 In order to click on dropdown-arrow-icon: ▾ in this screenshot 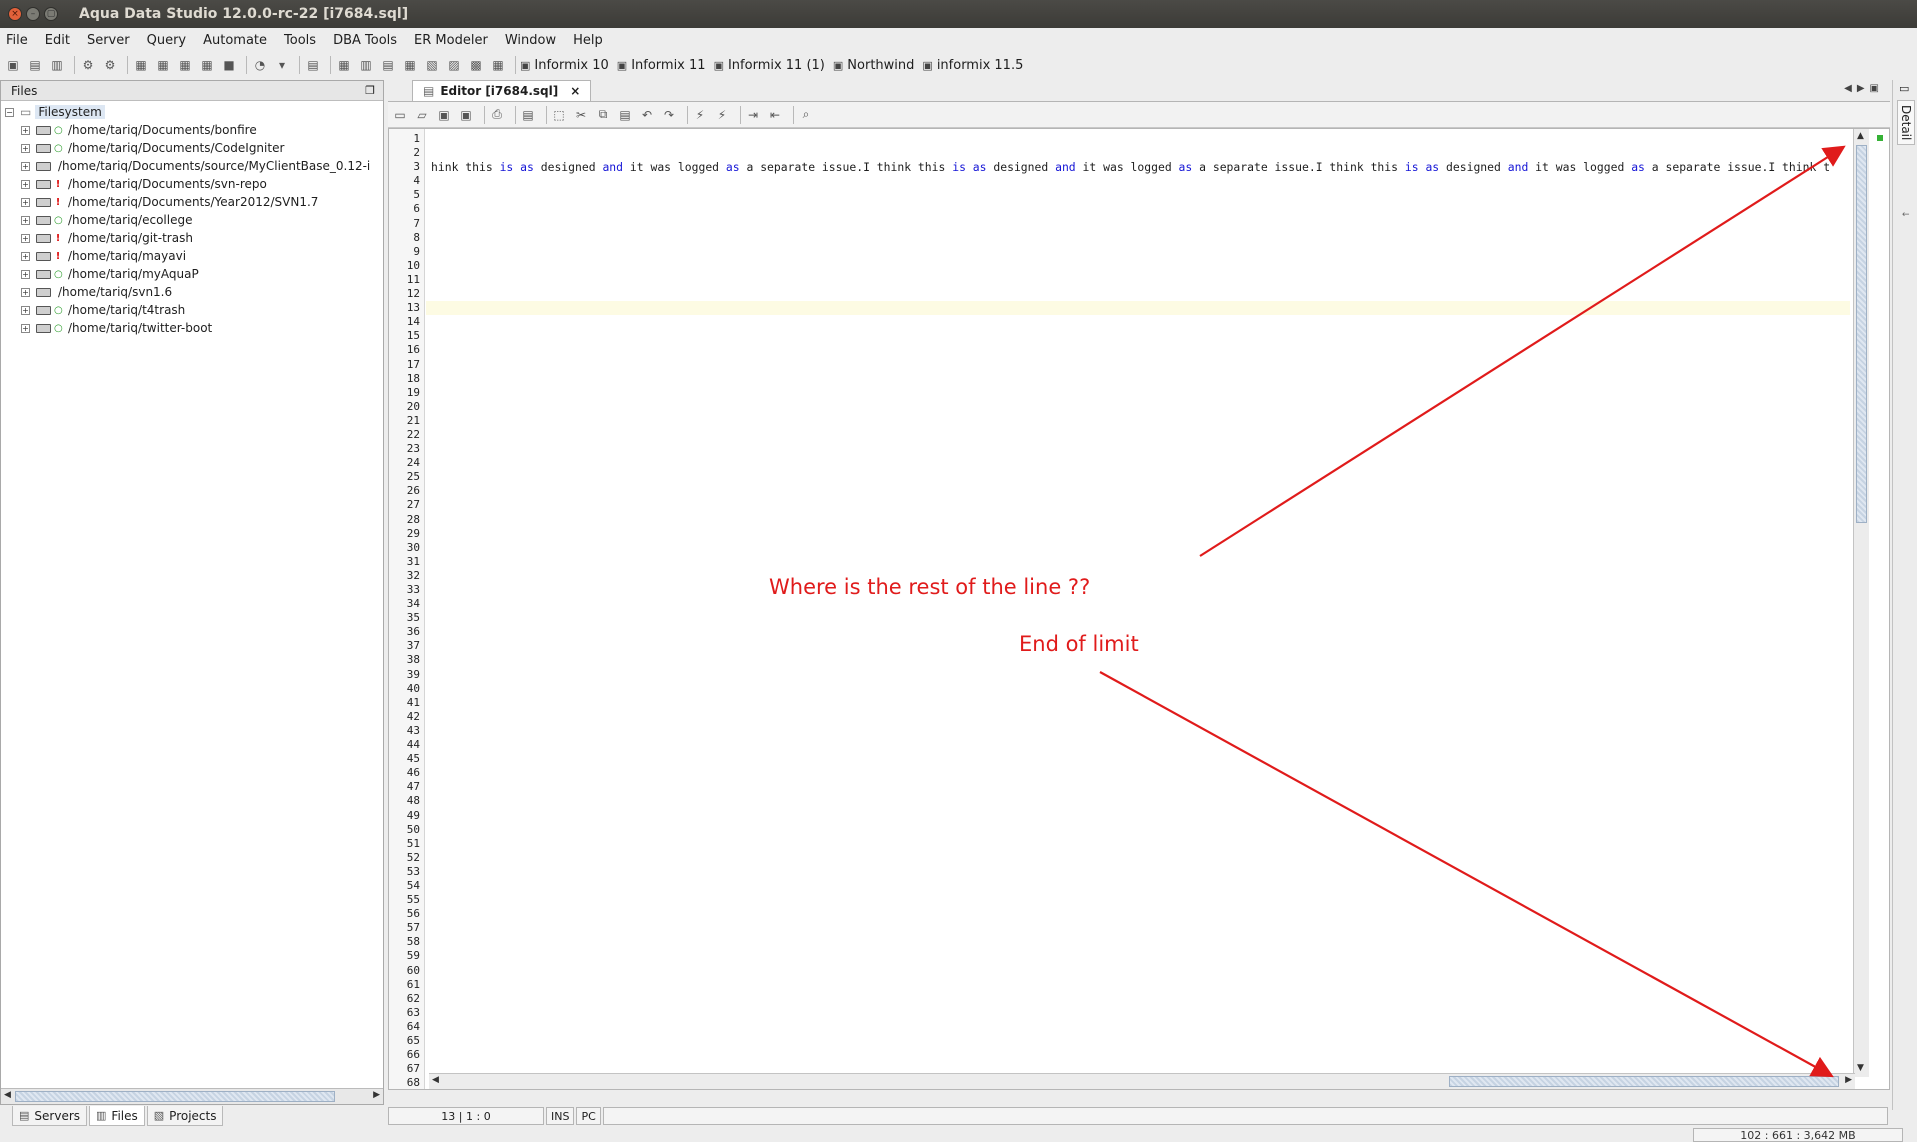, I will do `click(282, 65)`.